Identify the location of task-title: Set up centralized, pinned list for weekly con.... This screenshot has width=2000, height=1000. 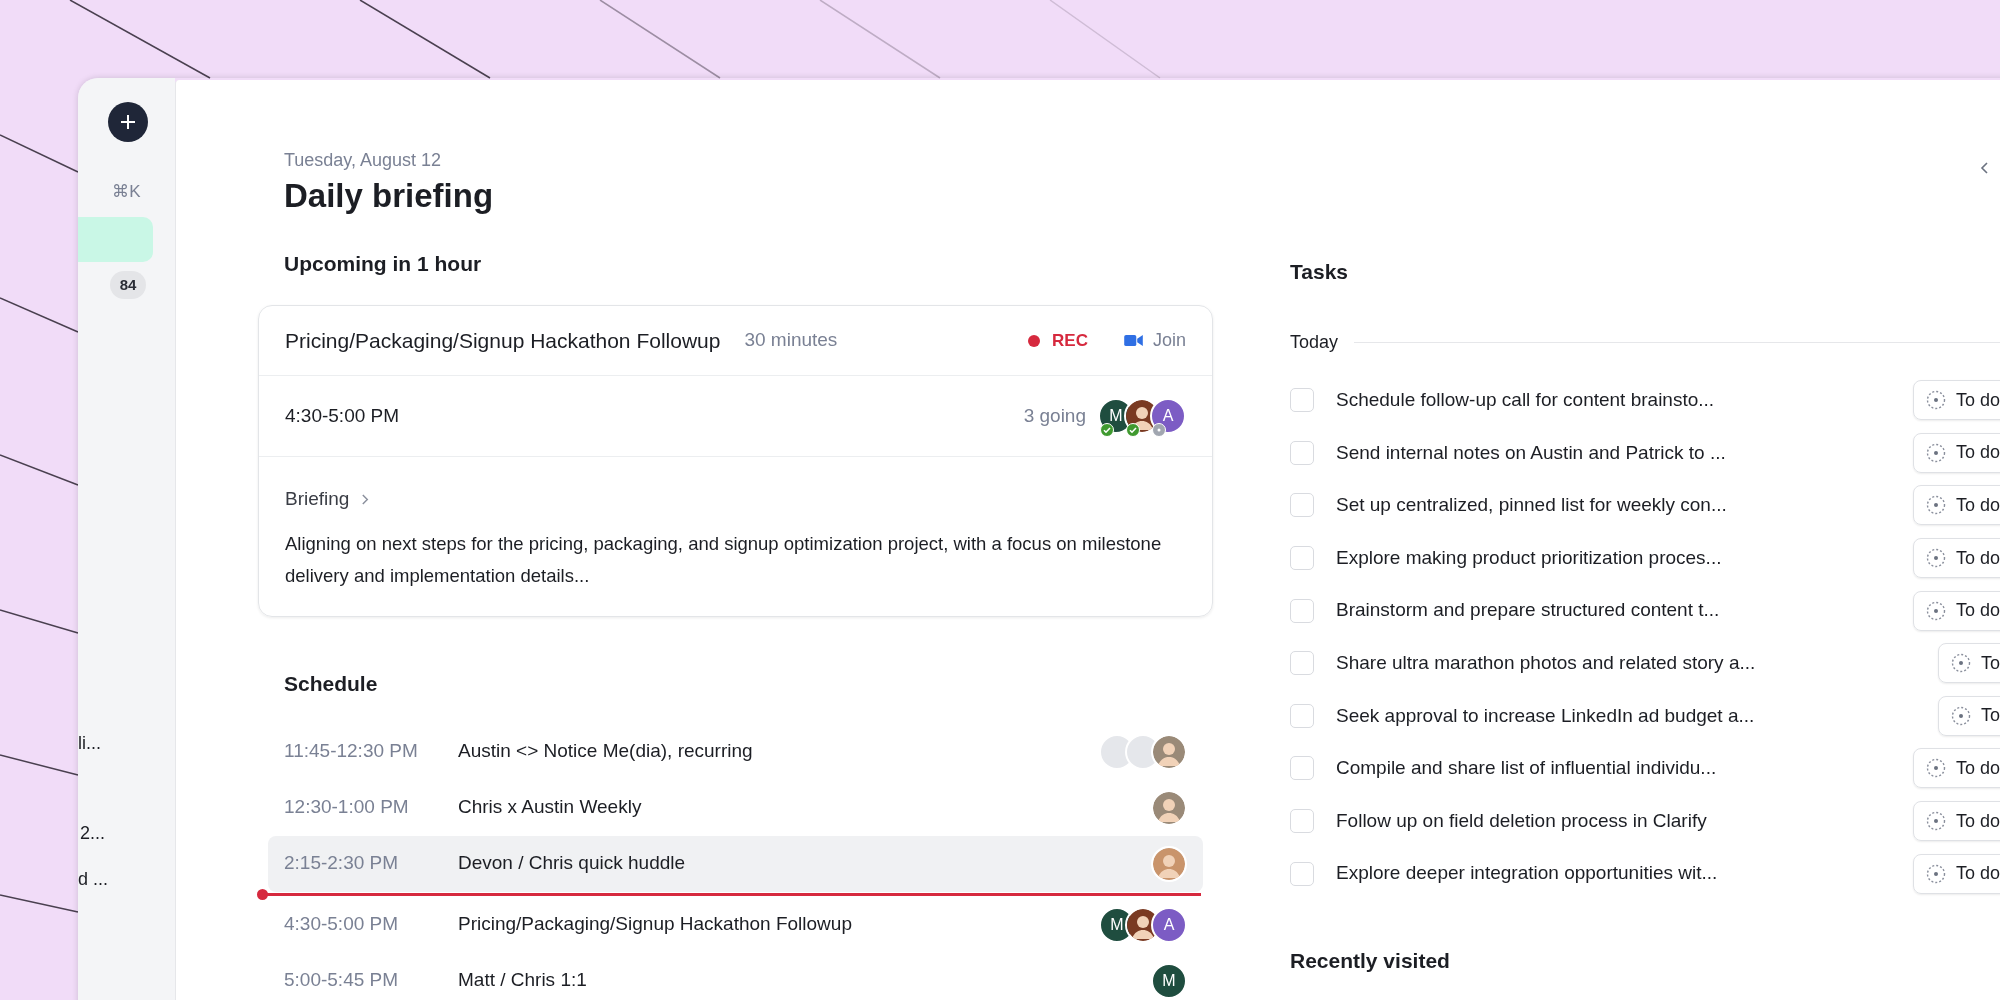
(1531, 505).